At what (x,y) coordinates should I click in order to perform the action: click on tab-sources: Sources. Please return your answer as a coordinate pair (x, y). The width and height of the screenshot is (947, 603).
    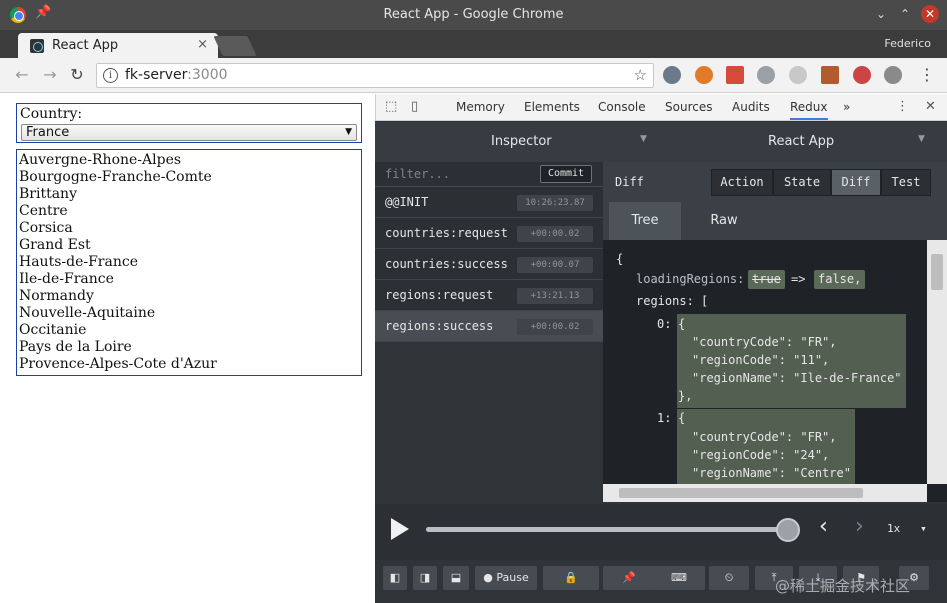
    Looking at the image, I should click on (688, 107).